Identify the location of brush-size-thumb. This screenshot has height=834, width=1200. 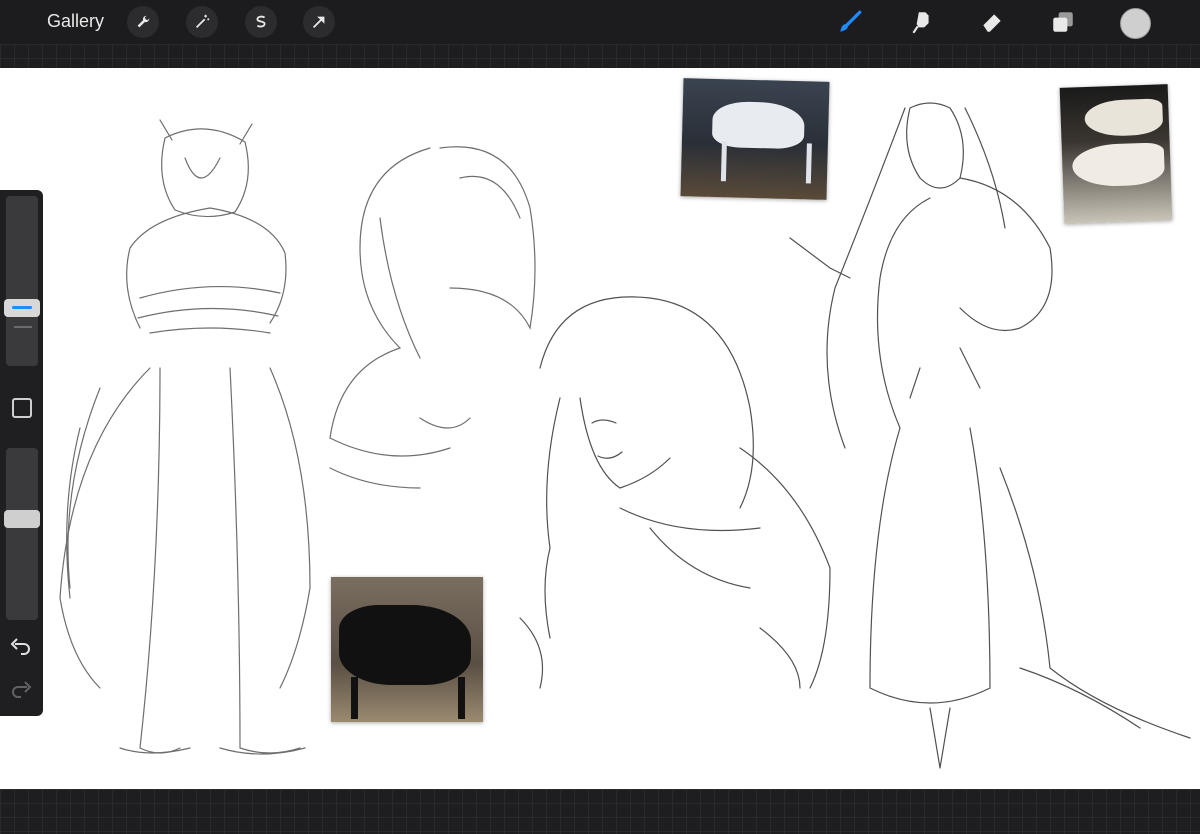
(22, 308).